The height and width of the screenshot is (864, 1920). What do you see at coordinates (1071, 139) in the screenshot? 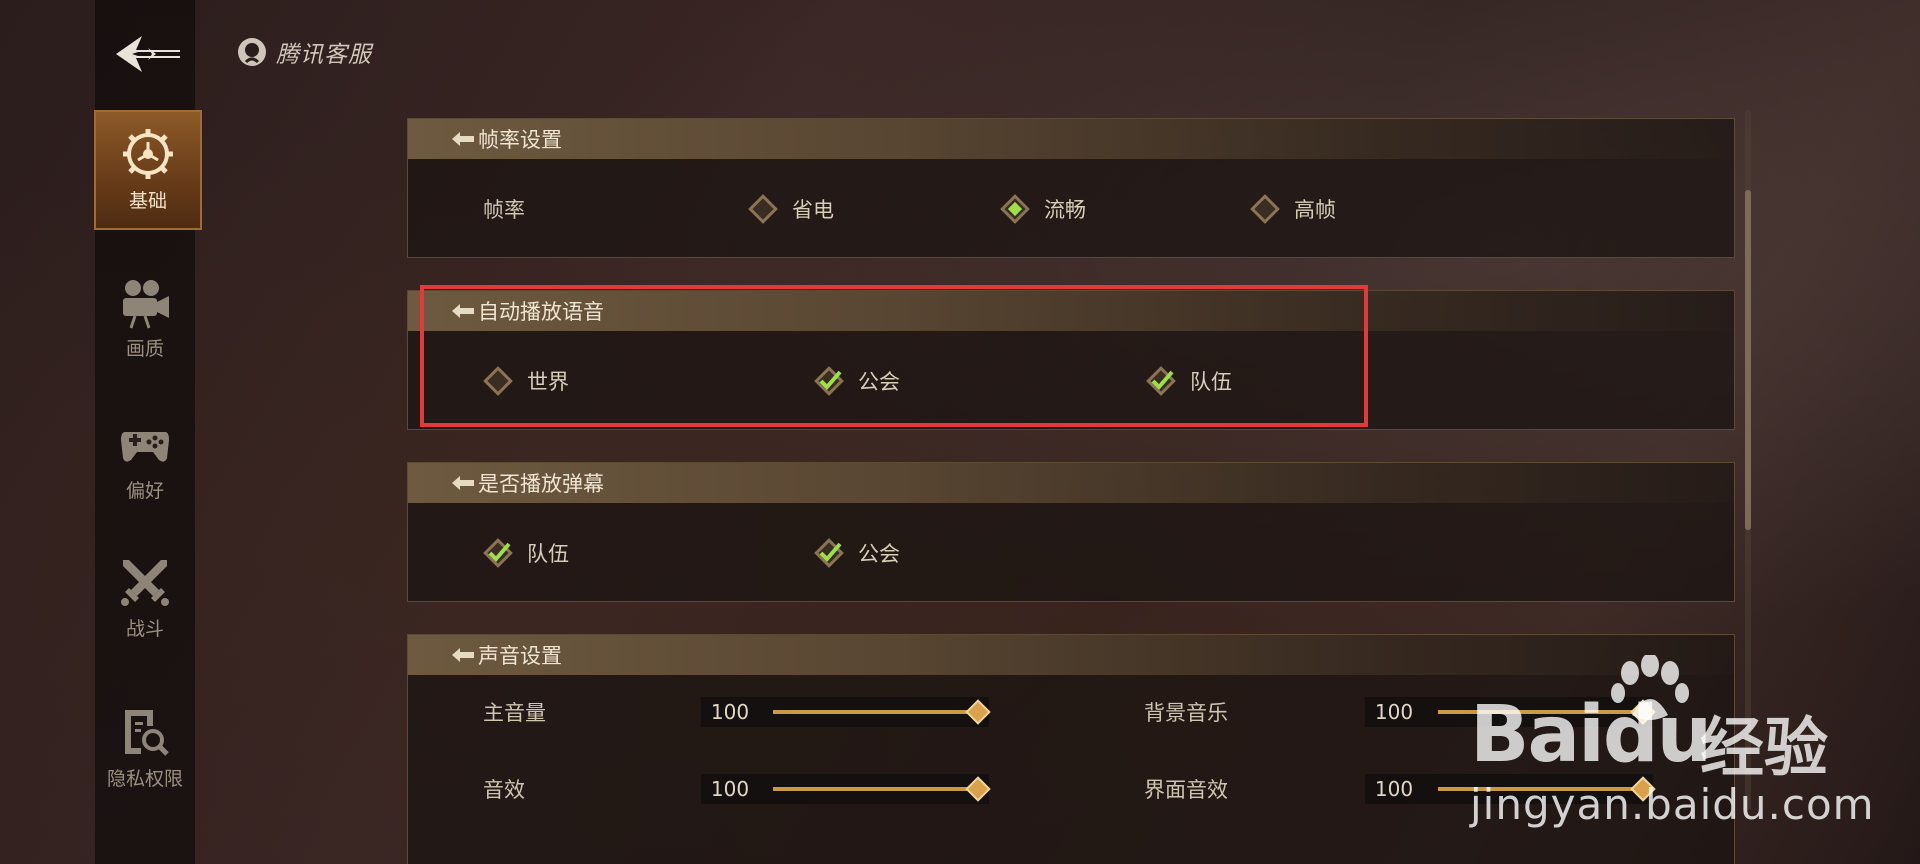
I see `section-header: 帧率设置` at bounding box center [1071, 139].